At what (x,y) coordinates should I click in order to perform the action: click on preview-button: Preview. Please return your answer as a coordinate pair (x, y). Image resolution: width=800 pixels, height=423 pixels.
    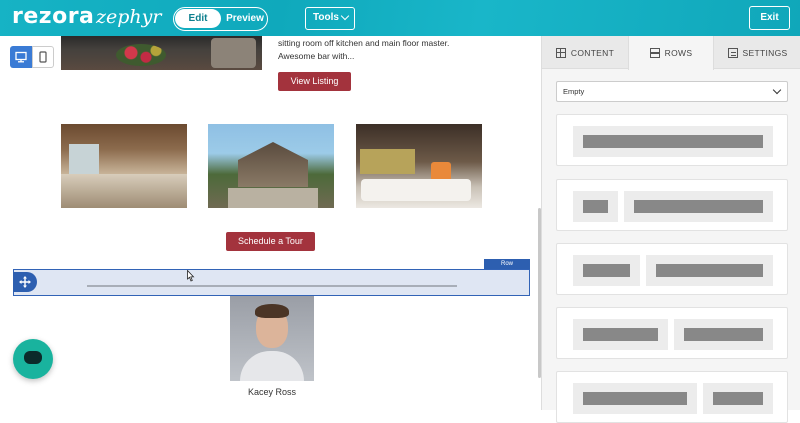
    Looking at the image, I should click on (245, 18).